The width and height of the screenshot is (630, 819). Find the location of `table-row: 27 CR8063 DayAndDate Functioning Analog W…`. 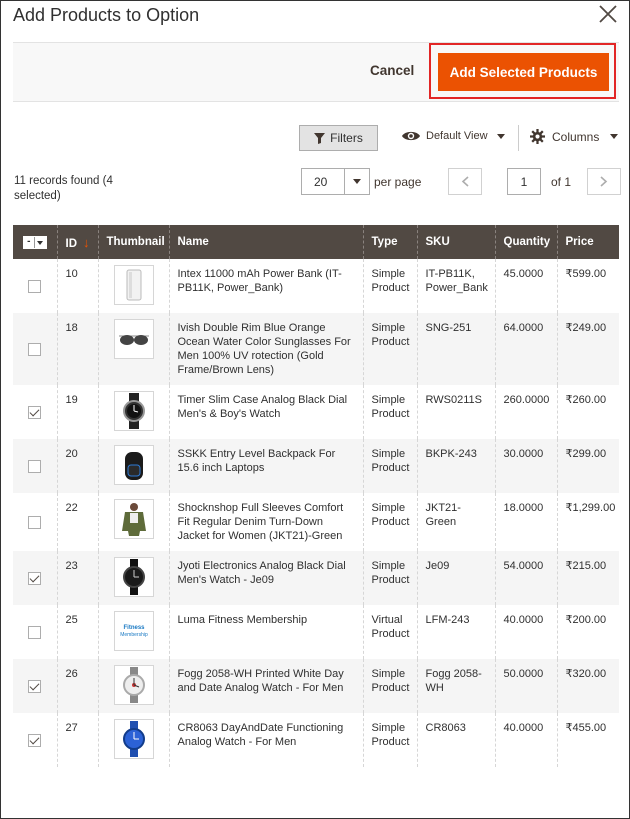

table-row: 27 CR8063 DayAndDate Functioning Analog W… is located at coordinates (316, 740).